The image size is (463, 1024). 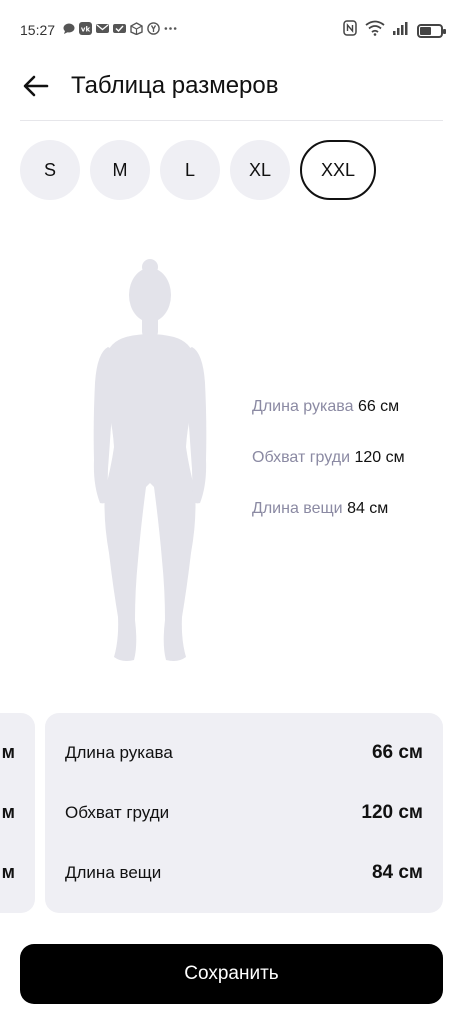 What do you see at coordinates (231, 120) in the screenshot?
I see `header-divider` at bounding box center [231, 120].